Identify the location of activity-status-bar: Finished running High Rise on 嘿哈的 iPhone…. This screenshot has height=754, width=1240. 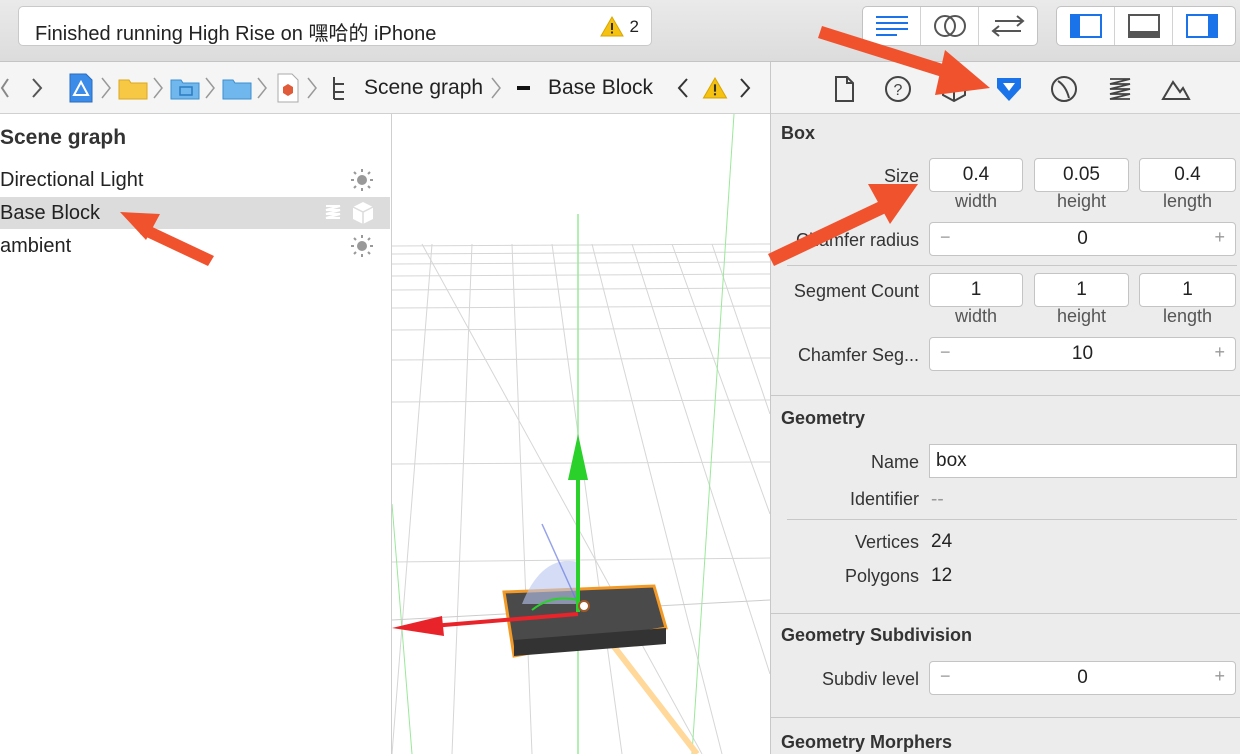
(335, 26).